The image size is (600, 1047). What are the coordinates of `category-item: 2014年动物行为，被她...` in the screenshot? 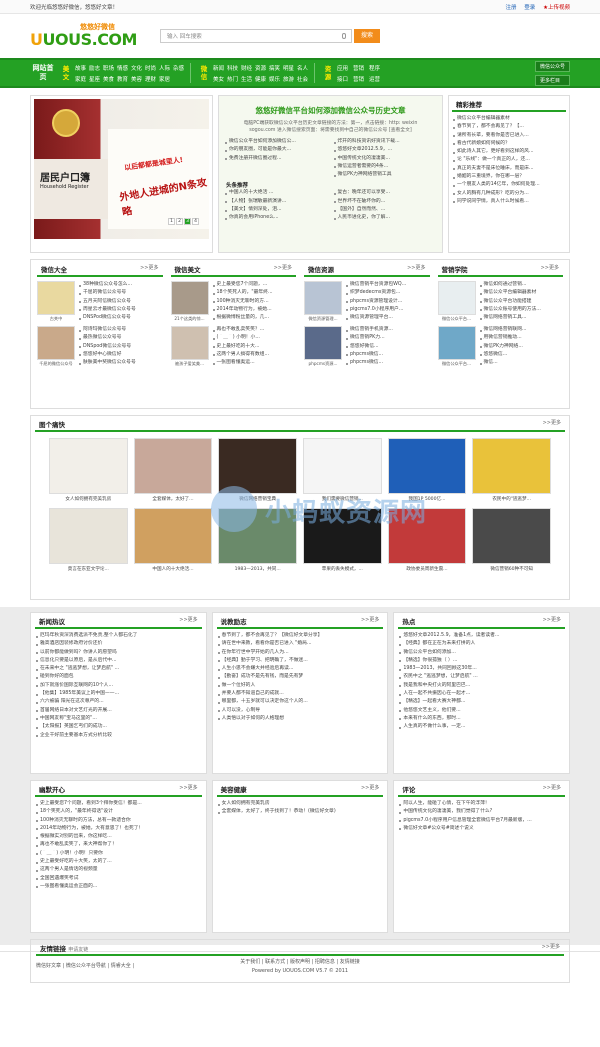 It's located at (254, 310).